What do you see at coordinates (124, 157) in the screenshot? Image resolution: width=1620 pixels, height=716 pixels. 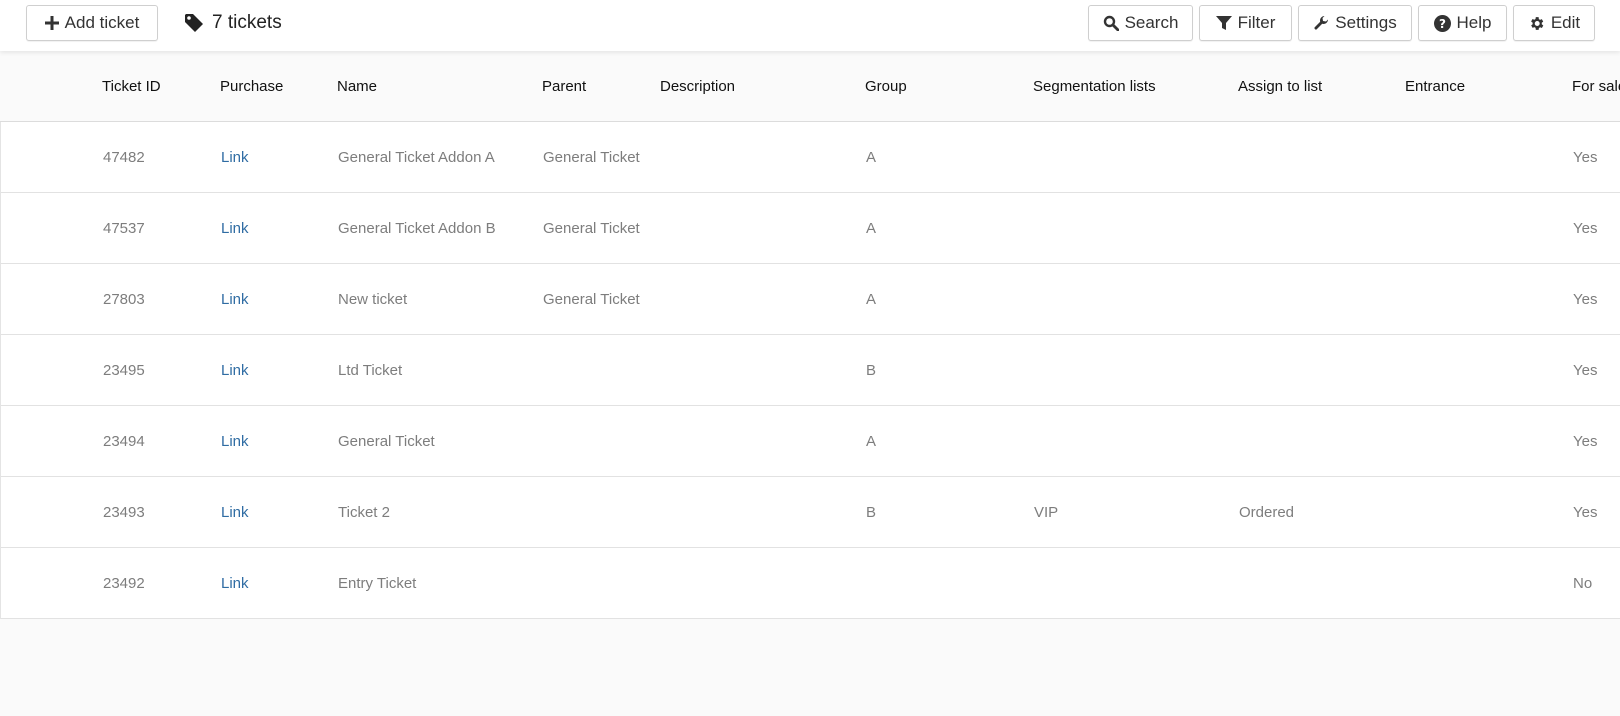 I see `cell-ticket-id: 47482` at bounding box center [124, 157].